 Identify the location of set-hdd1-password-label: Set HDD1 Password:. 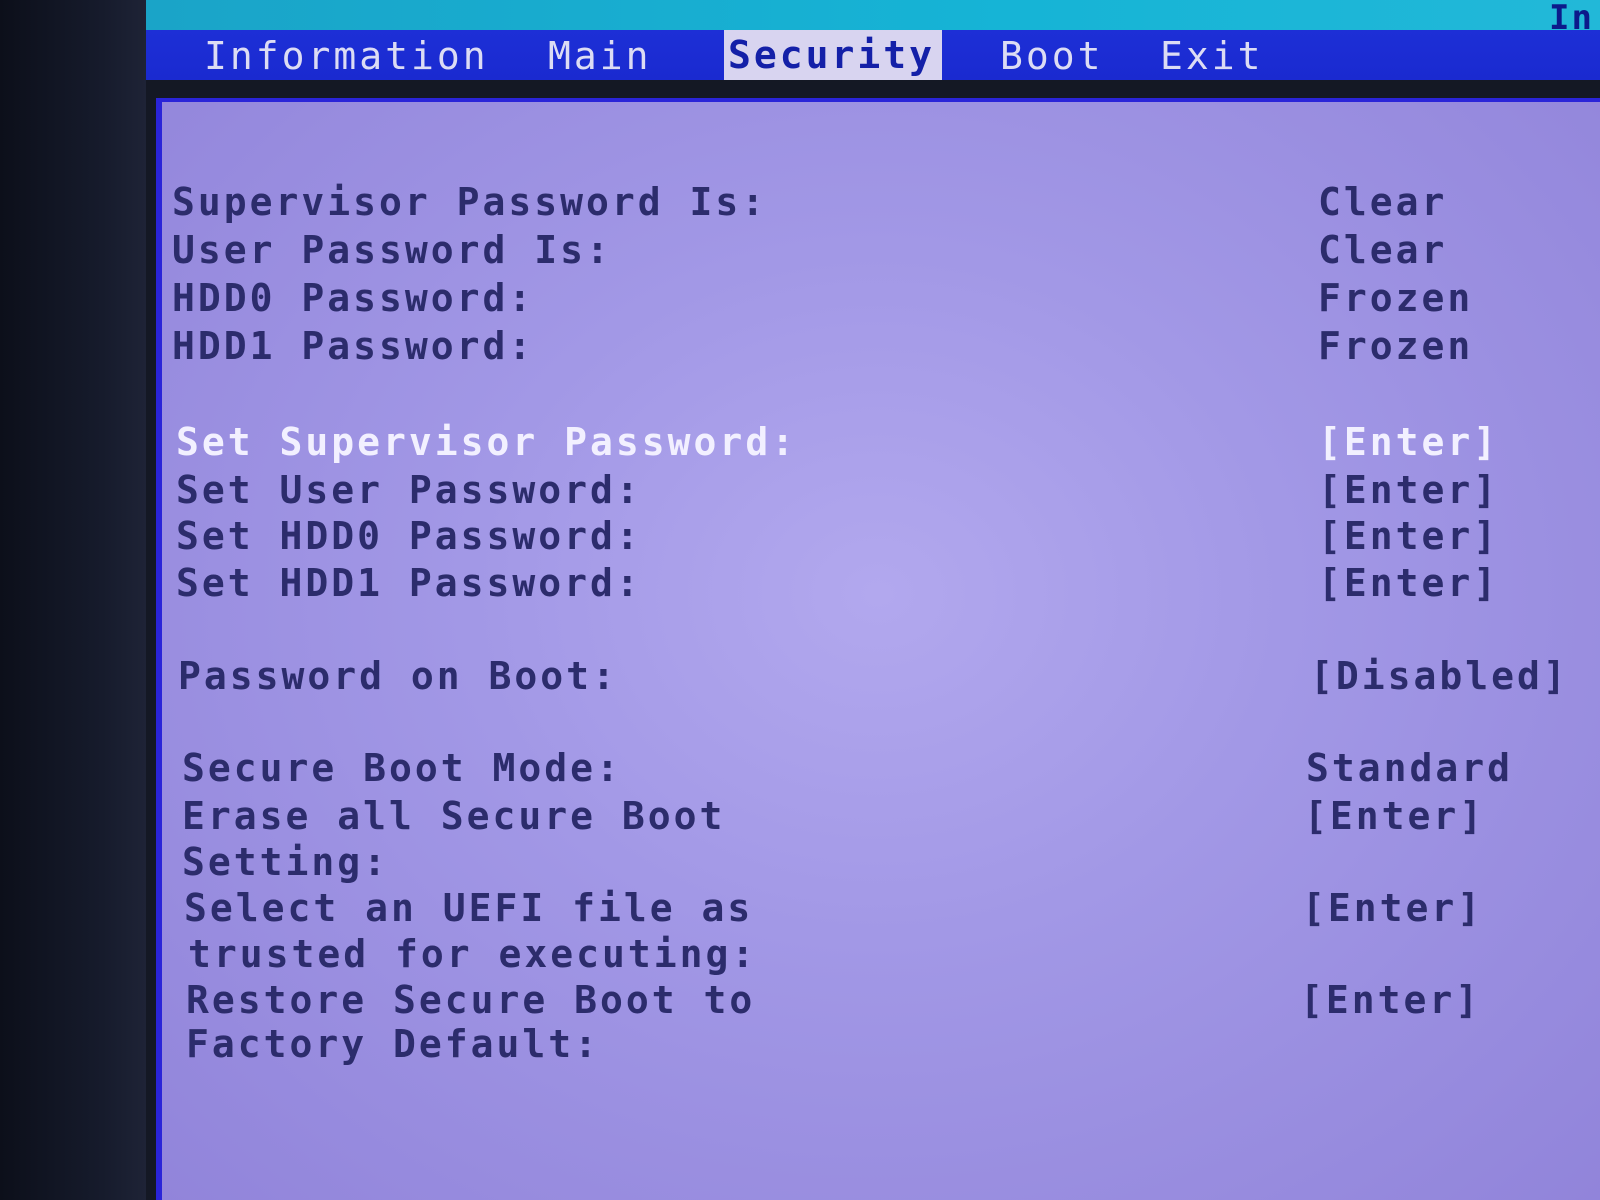
(409, 583).